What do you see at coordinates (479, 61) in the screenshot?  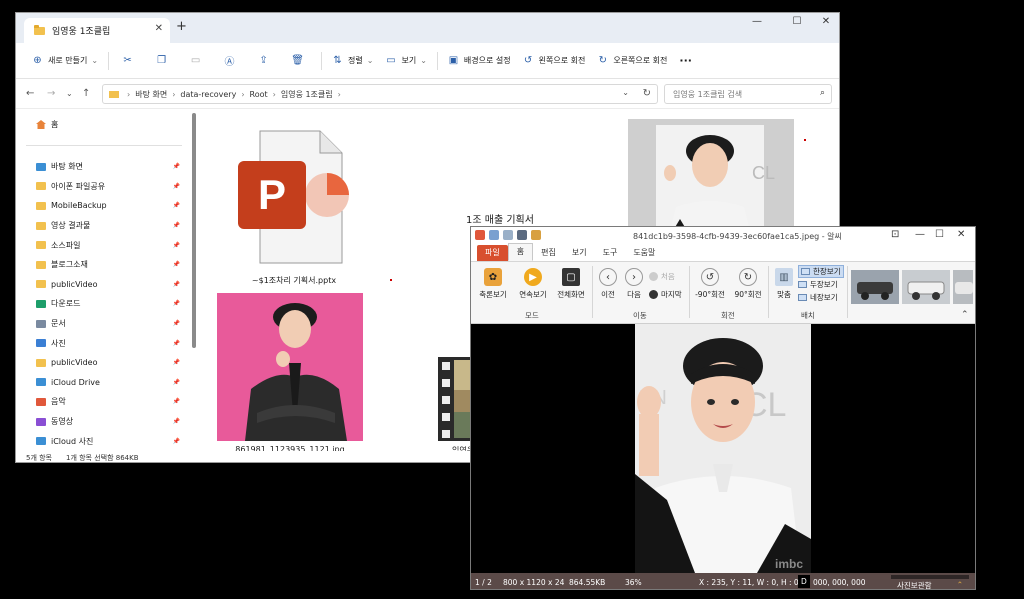 I see `set-background-button: ▣ 배경으로 설정` at bounding box center [479, 61].